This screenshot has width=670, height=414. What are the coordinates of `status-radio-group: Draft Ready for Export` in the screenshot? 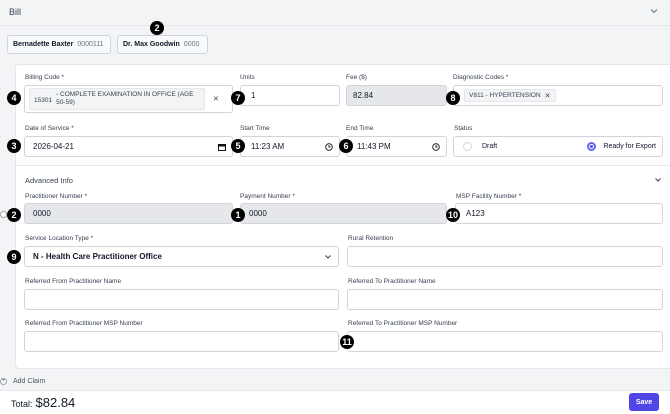 It's located at (558, 146).